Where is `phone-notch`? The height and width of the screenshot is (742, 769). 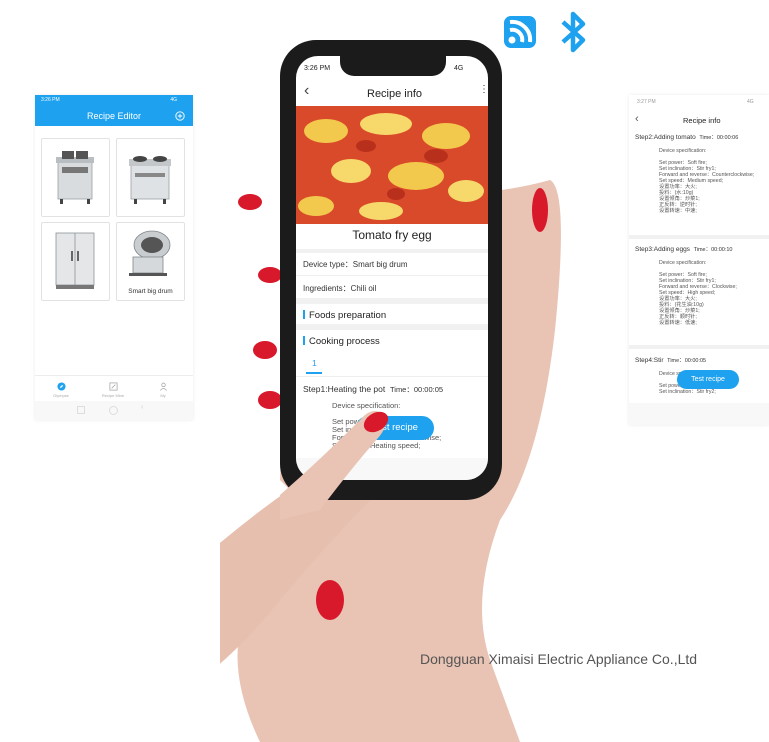 phone-notch is located at coordinates (393, 65).